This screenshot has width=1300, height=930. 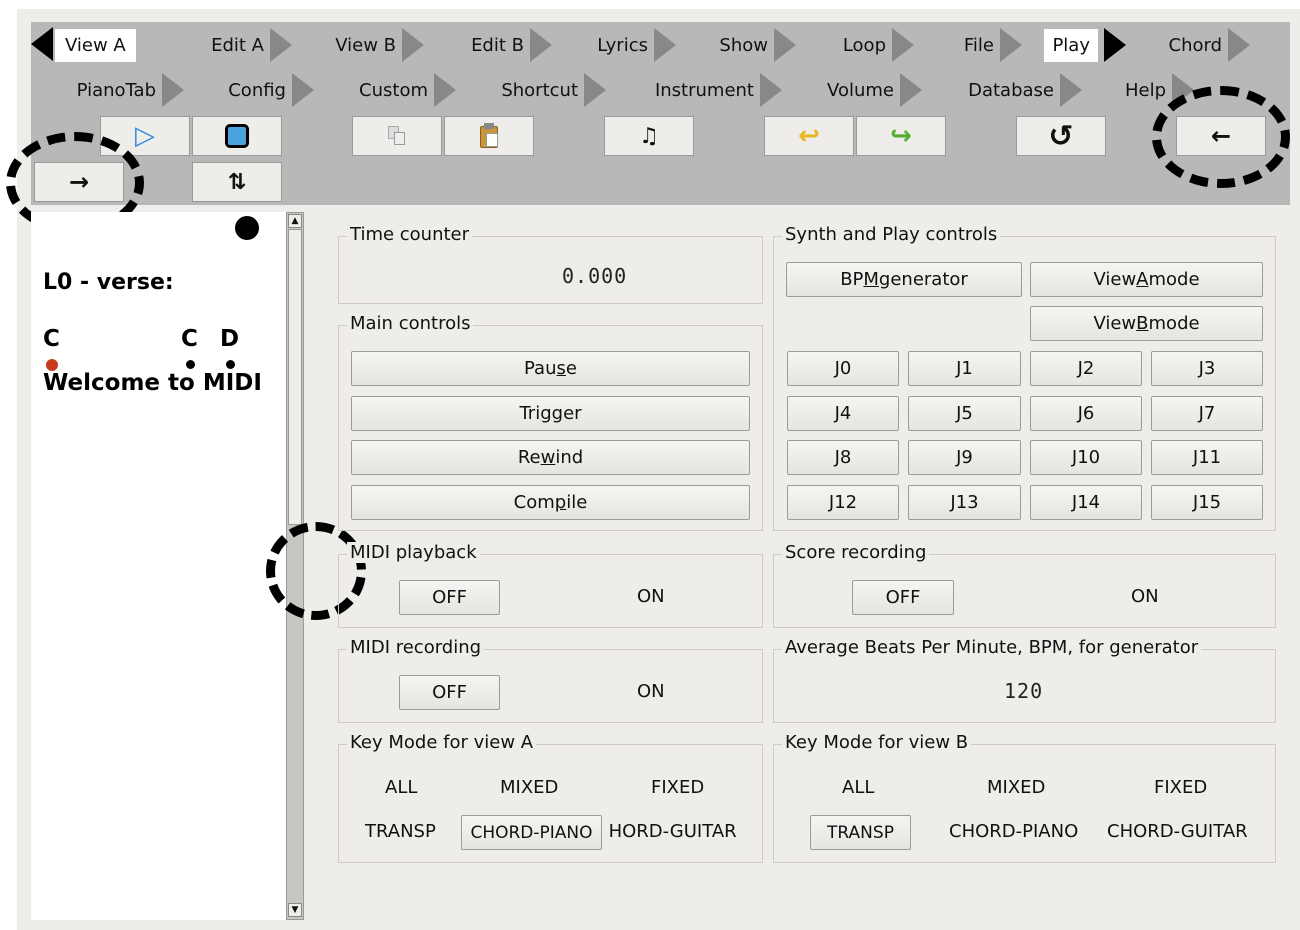 I want to click on tab-label: Play, so click(x=1071, y=45).